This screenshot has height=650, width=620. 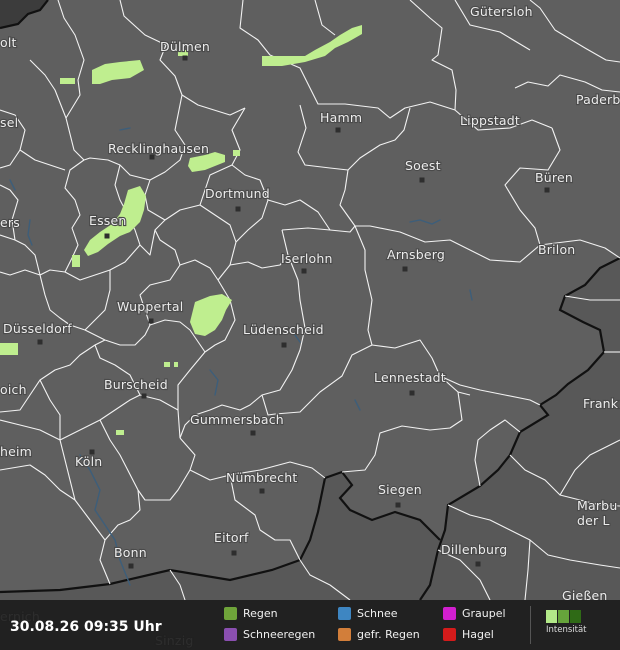 What do you see at coordinates (422, 180) in the screenshot?
I see `city-marker-soest` at bounding box center [422, 180].